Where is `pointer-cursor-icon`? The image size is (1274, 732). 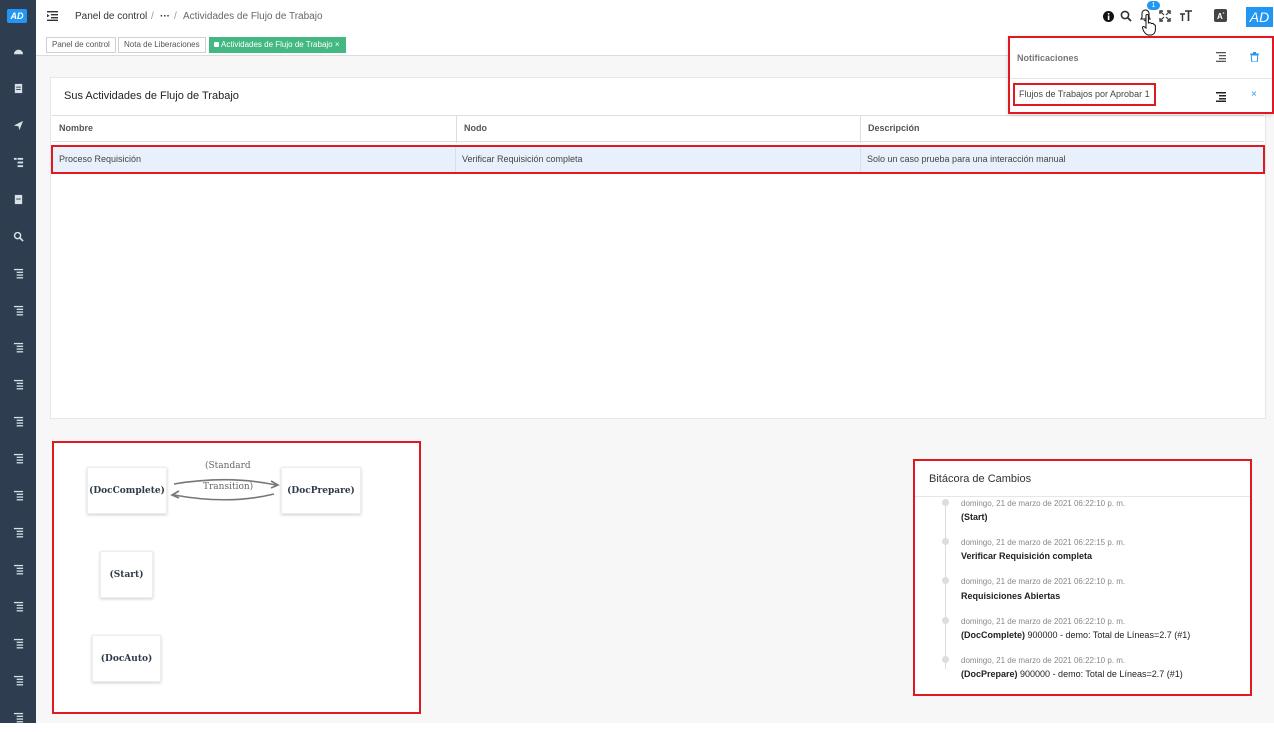 pointer-cursor-icon is located at coordinates (1149, 25).